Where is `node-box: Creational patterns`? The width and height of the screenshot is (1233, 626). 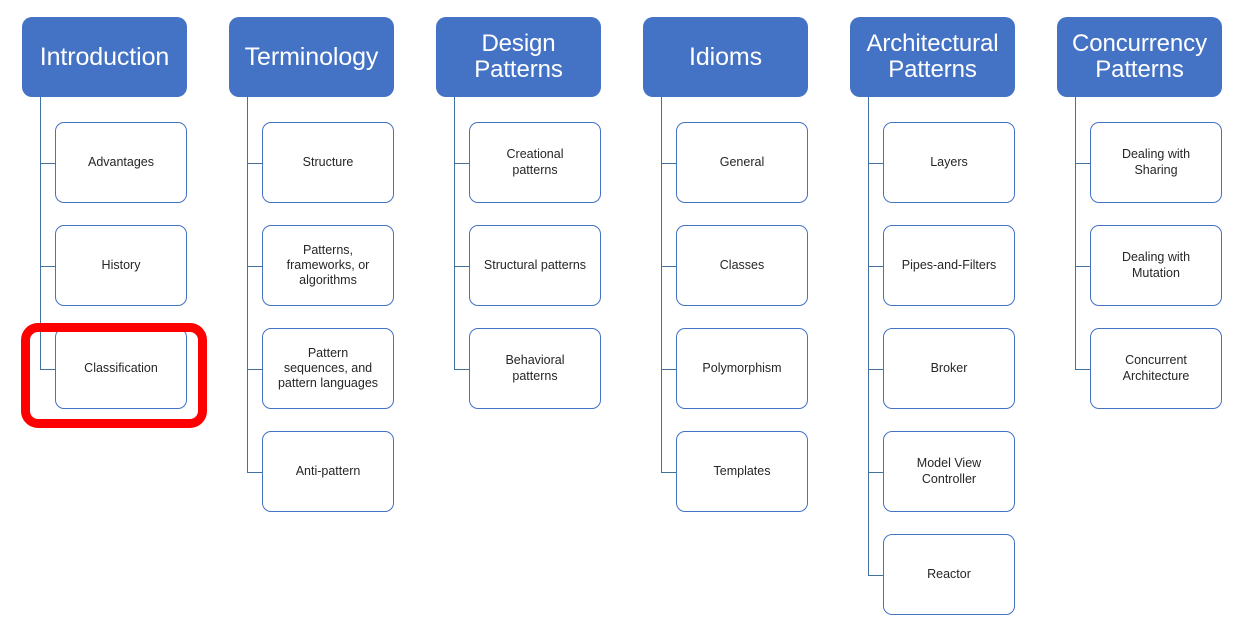 node-box: Creational patterns is located at coordinates (535, 162).